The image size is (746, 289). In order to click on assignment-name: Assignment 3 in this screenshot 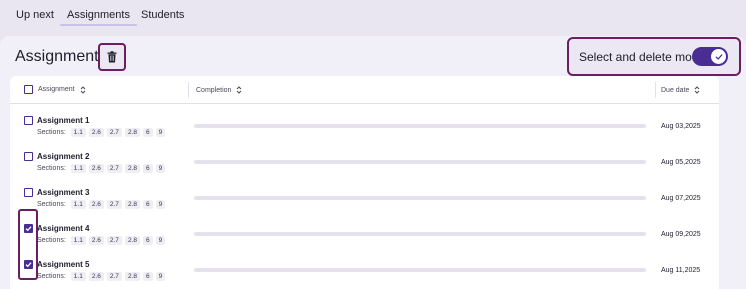, I will do `click(63, 192)`.